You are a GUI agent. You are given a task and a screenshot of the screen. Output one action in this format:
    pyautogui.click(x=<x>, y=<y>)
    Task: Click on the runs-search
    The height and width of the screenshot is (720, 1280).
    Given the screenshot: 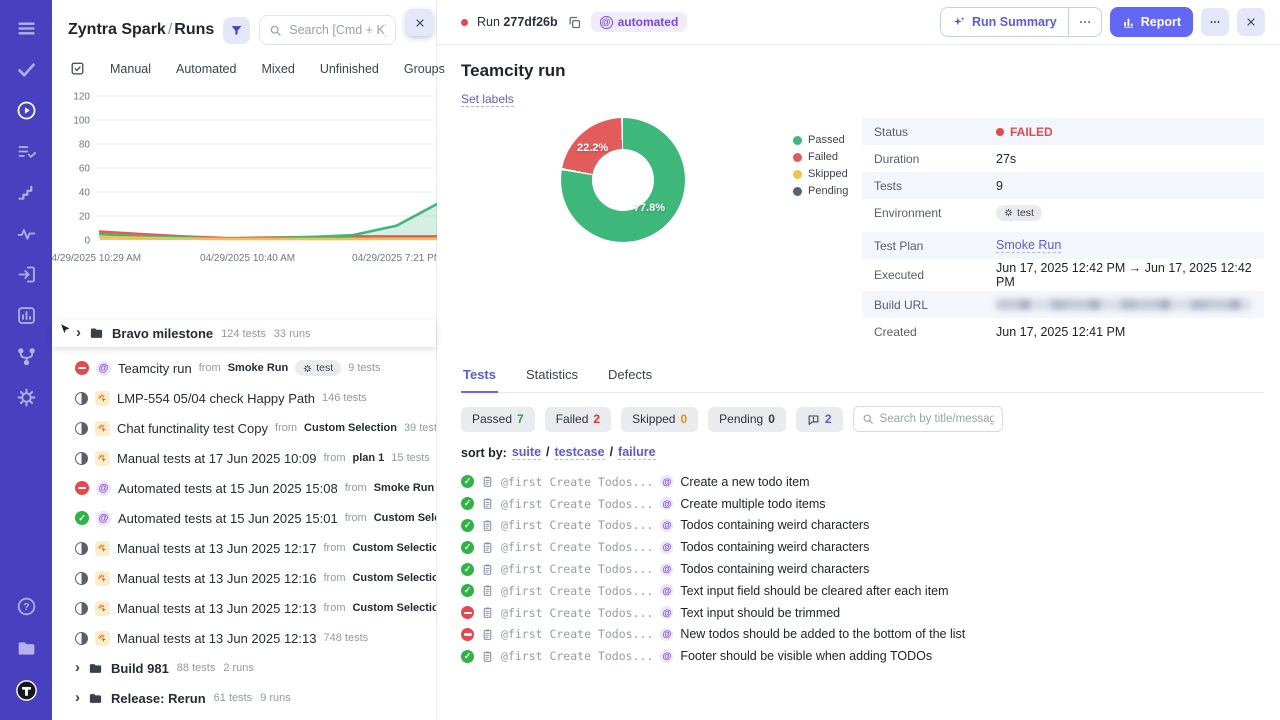 What is the action you would take?
    pyautogui.click(x=327, y=30)
    